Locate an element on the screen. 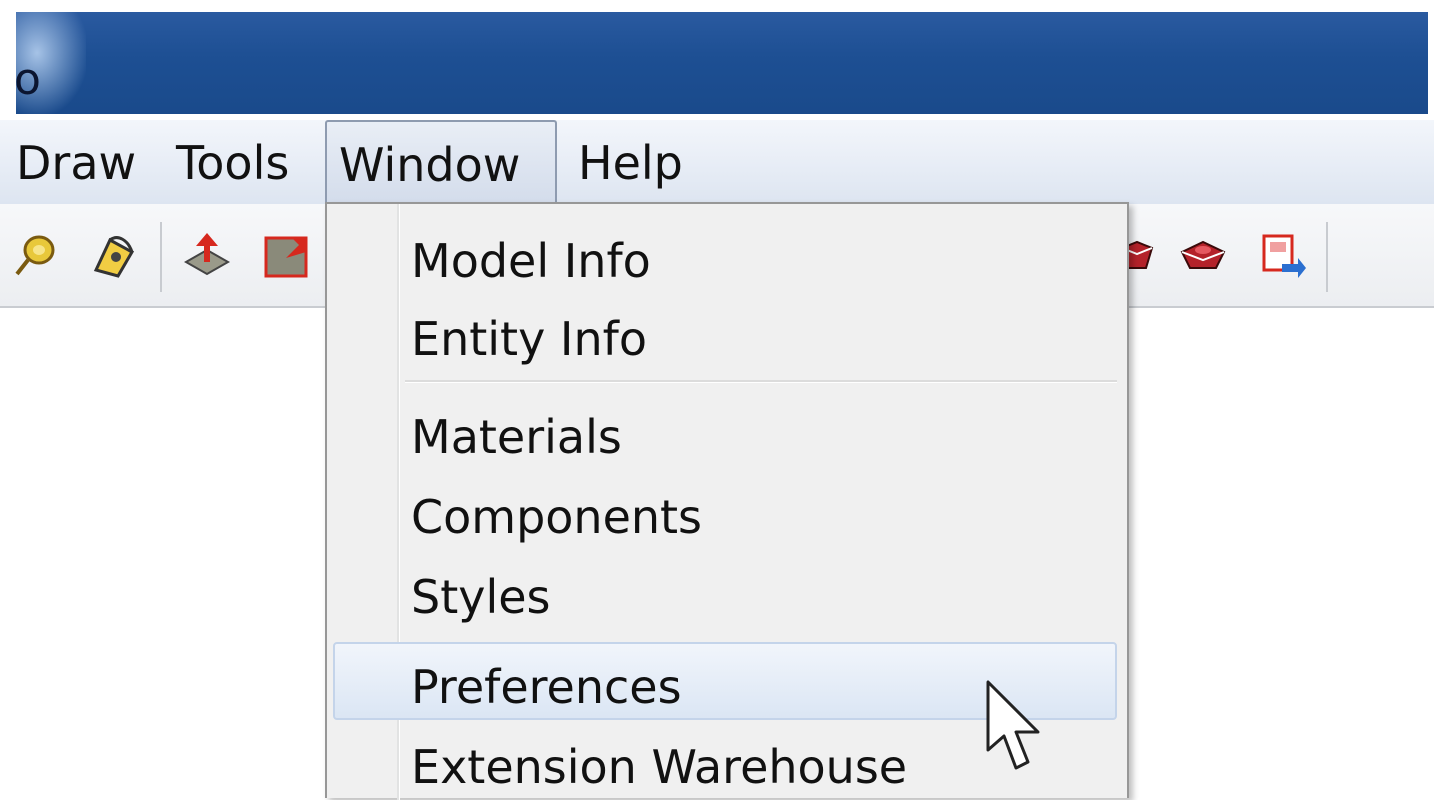  send-to-layout-icon is located at coordinates (1283, 255).